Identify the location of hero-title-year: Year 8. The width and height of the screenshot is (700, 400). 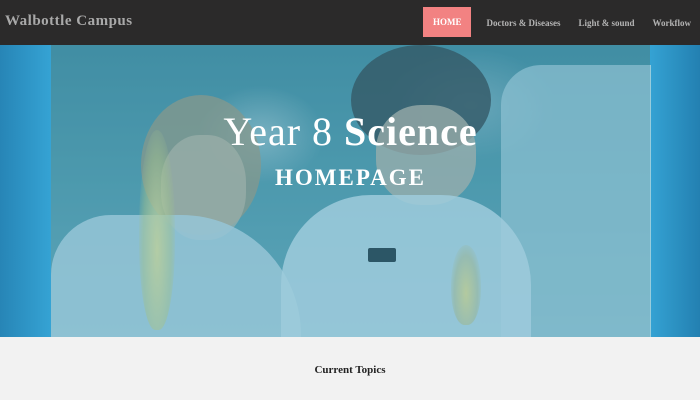
(284, 131).